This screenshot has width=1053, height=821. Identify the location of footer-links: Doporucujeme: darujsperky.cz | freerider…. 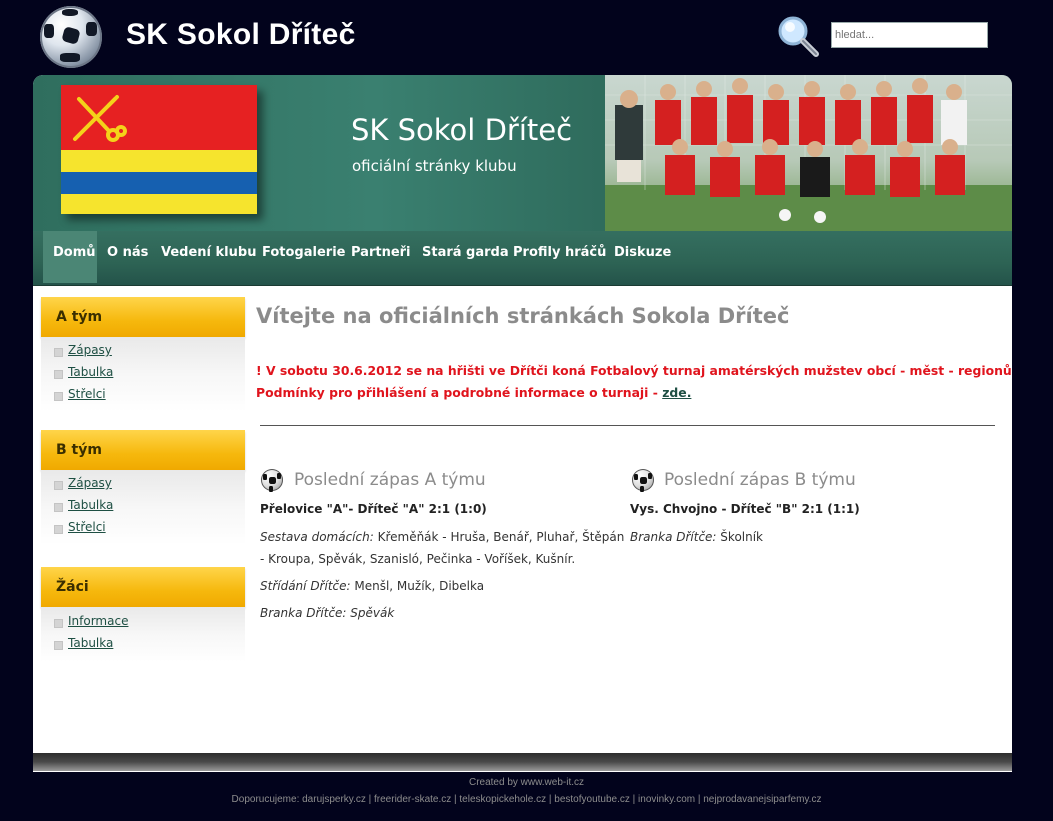
(526, 799).